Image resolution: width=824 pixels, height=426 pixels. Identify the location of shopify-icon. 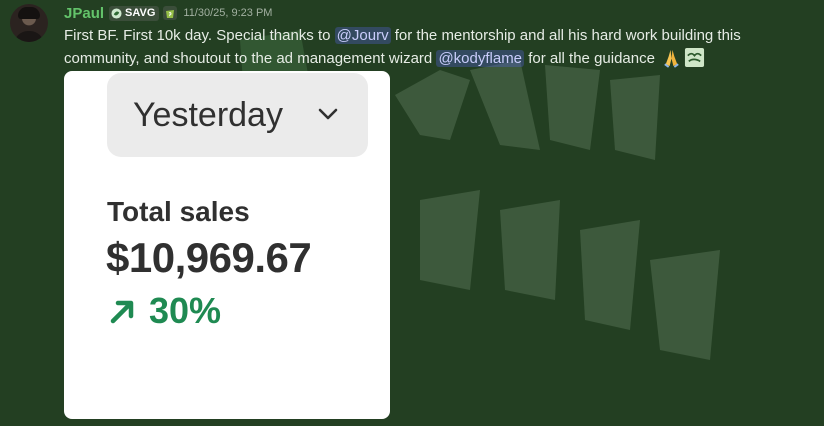
(170, 13).